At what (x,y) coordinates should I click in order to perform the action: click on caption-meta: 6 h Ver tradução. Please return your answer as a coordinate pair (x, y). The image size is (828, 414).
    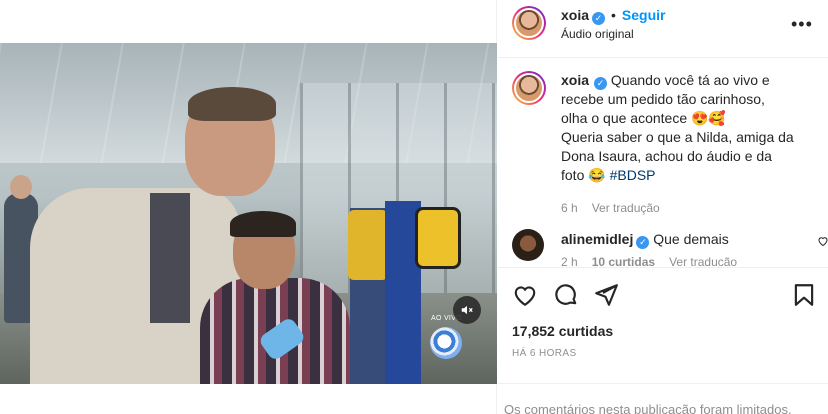
    Looking at the image, I should click on (617, 208).